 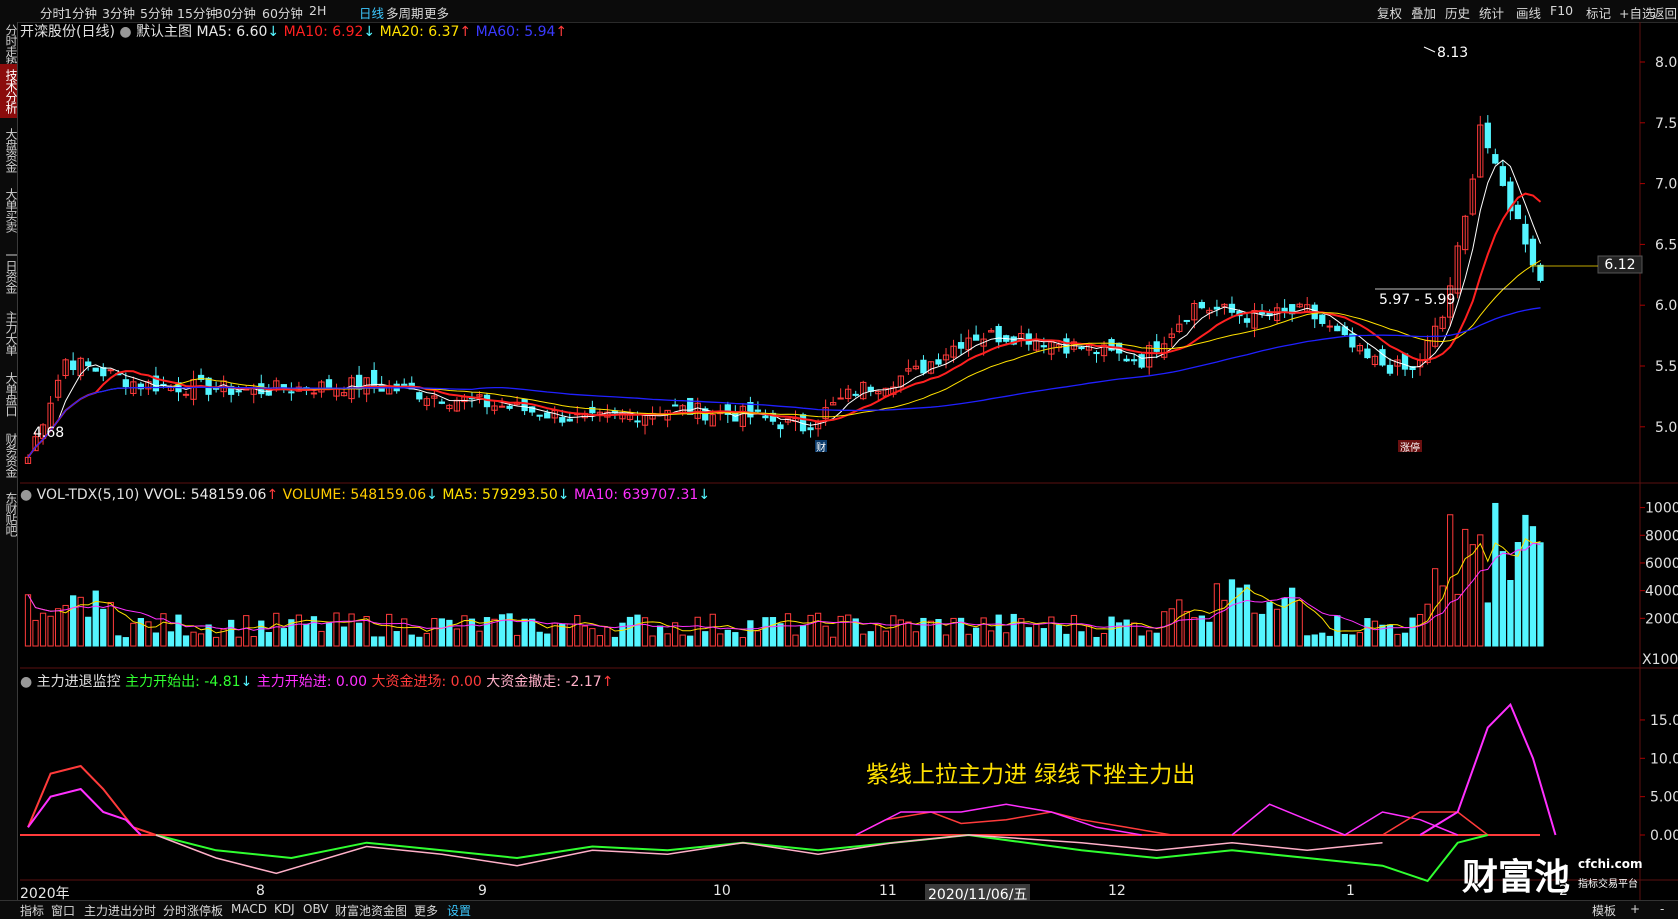 I want to click on bottom-tab-0: 指标, so click(x=32, y=910).